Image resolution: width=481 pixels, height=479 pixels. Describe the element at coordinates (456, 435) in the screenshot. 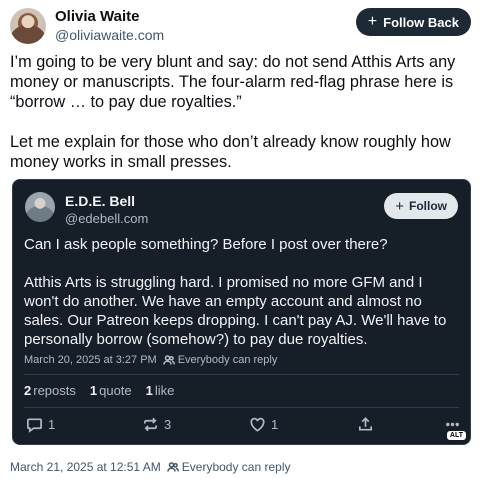

I see `alt-badge: ALT` at that location.